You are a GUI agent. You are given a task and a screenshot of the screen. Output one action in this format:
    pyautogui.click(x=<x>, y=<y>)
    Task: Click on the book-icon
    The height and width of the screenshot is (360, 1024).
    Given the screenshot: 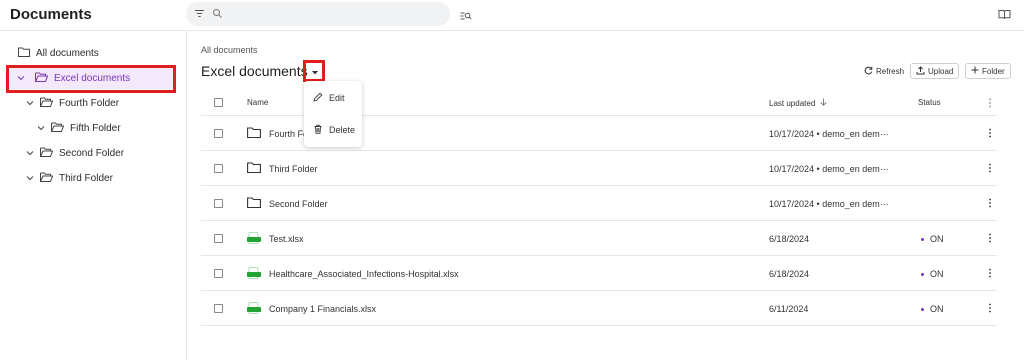 What is the action you would take?
    pyautogui.click(x=1004, y=16)
    